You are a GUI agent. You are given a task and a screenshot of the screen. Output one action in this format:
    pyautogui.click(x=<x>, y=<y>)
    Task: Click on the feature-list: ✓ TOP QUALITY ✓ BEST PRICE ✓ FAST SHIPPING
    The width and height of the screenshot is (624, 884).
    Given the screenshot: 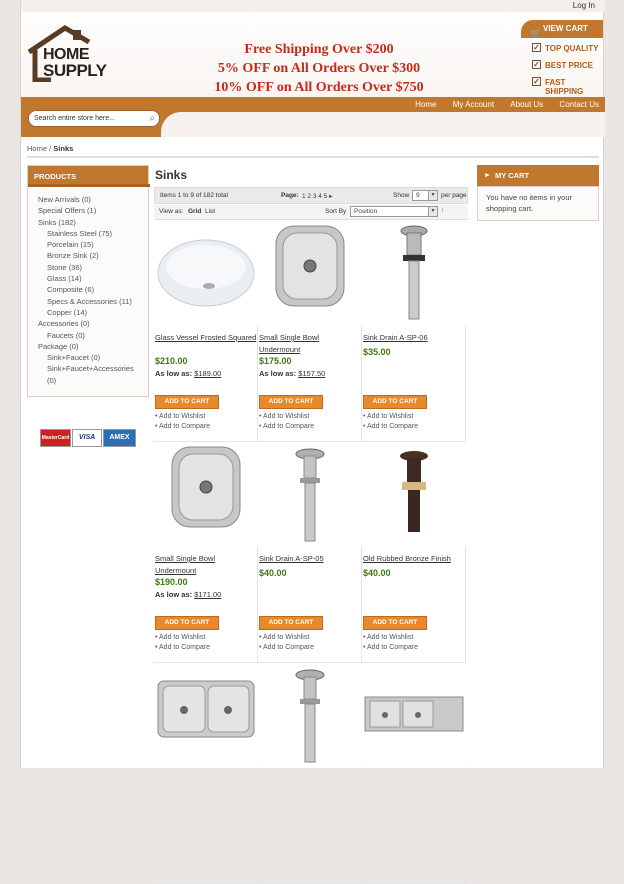 What is the action you would take?
    pyautogui.click(x=567, y=73)
    